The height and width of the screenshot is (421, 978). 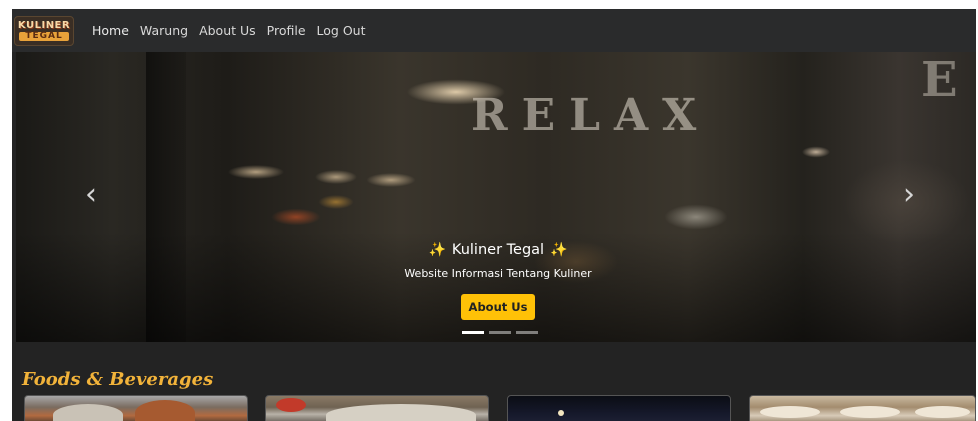 What do you see at coordinates (44, 25) in the screenshot?
I see `logo-top-text: KULINER` at bounding box center [44, 25].